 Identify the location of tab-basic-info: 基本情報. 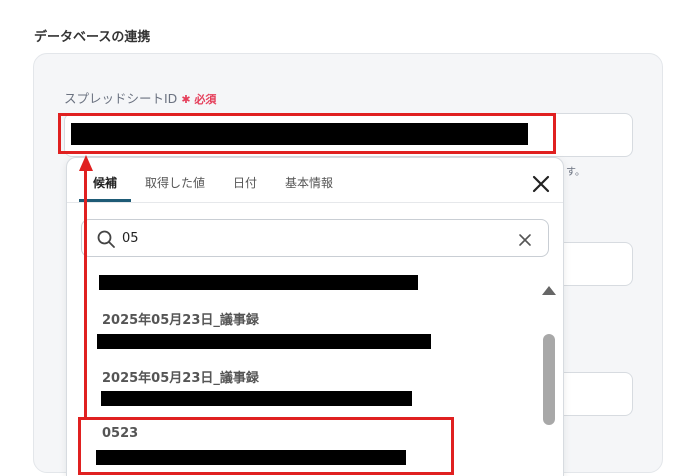
(309, 180).